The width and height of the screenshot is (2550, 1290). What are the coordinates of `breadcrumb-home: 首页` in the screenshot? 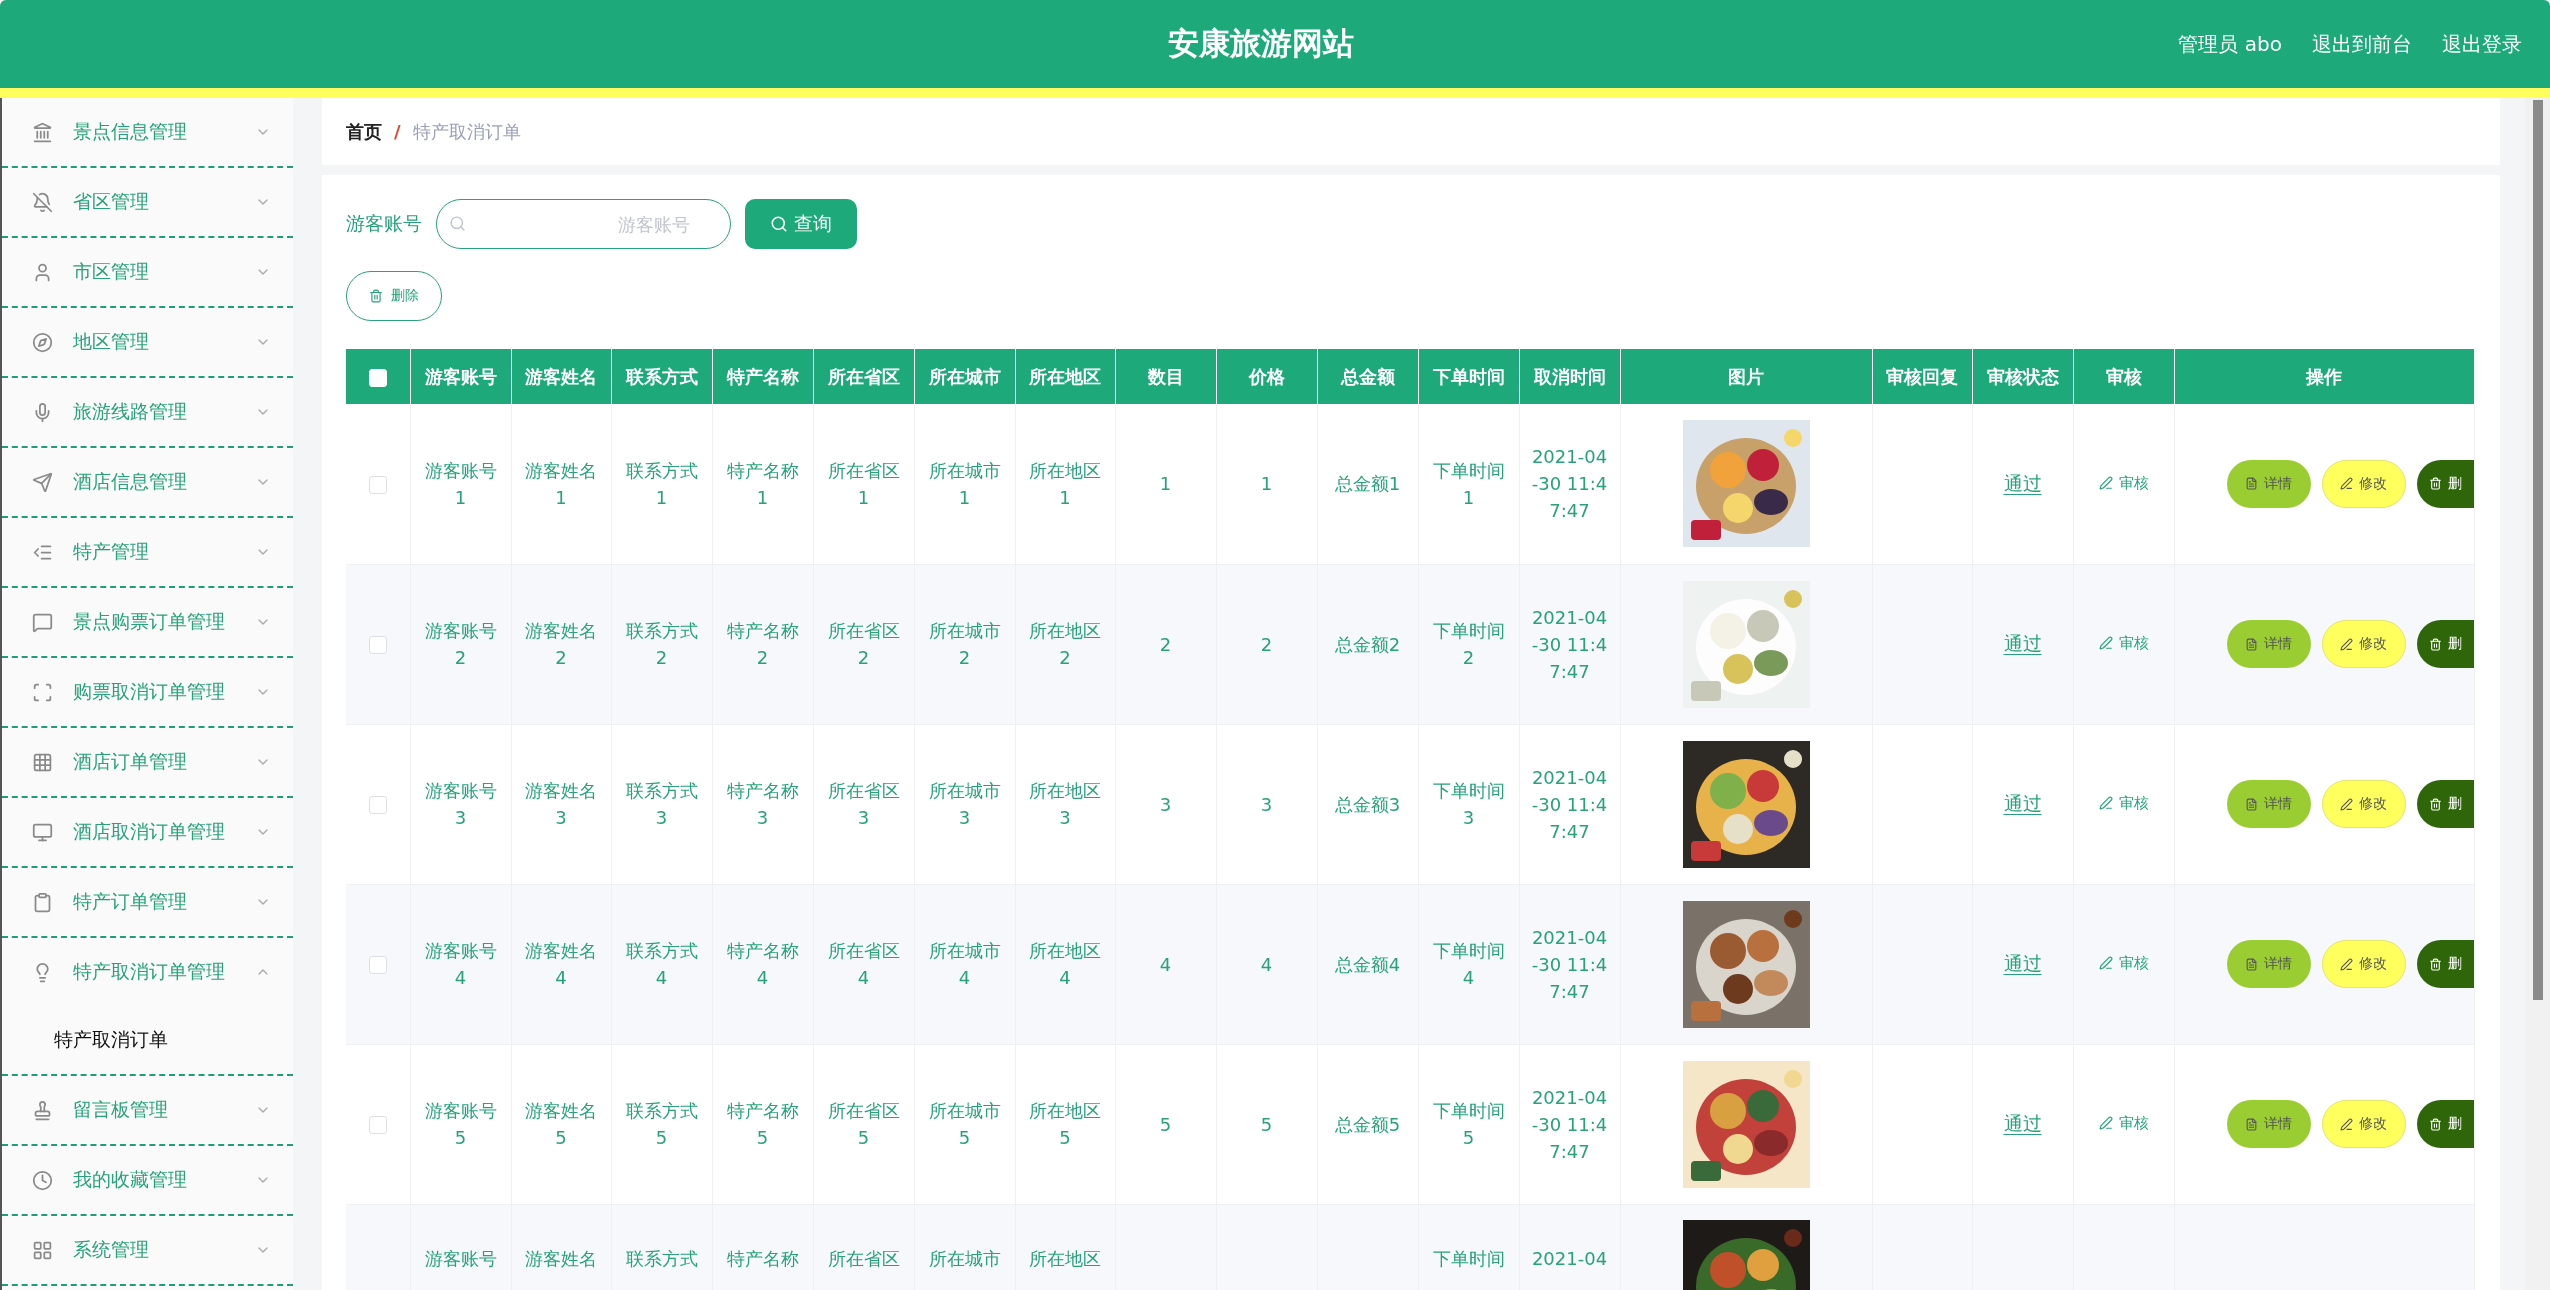 It's located at (364, 131).